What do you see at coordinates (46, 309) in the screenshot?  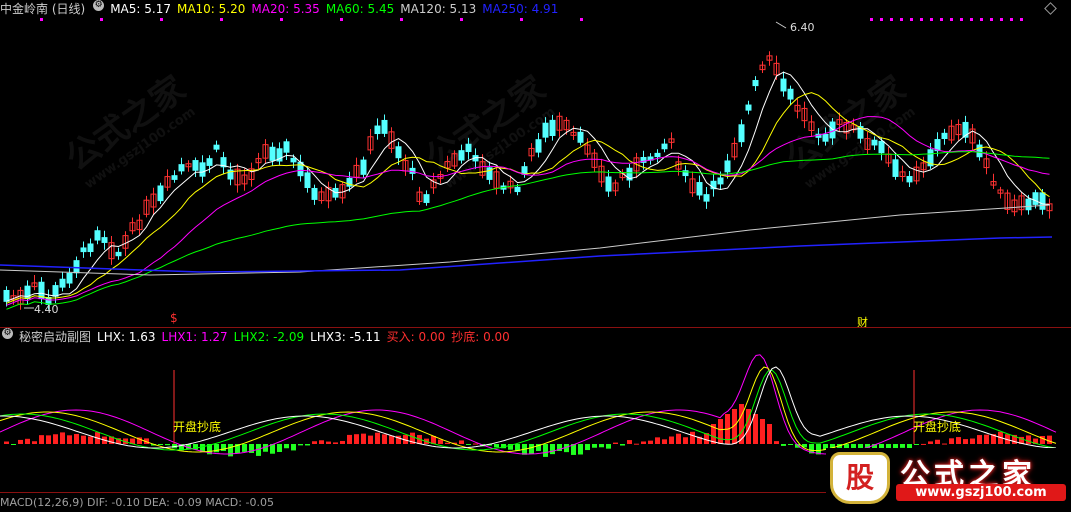 I see `low-price-label: 4.40` at bounding box center [46, 309].